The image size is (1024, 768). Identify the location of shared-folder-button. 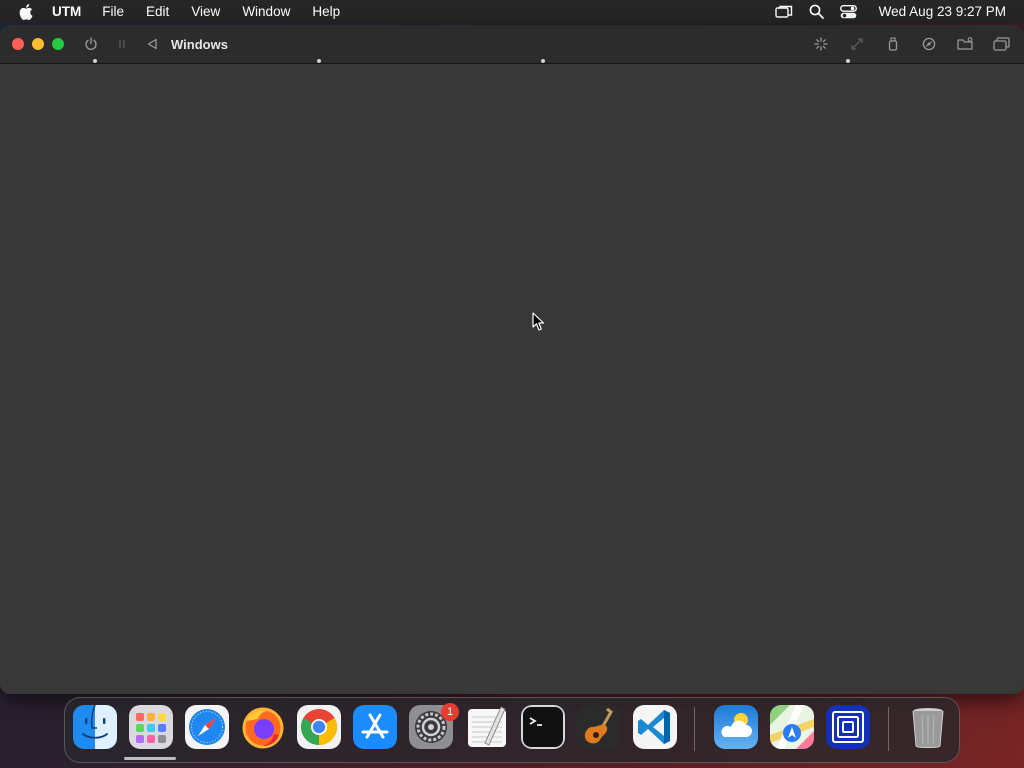
(965, 44).